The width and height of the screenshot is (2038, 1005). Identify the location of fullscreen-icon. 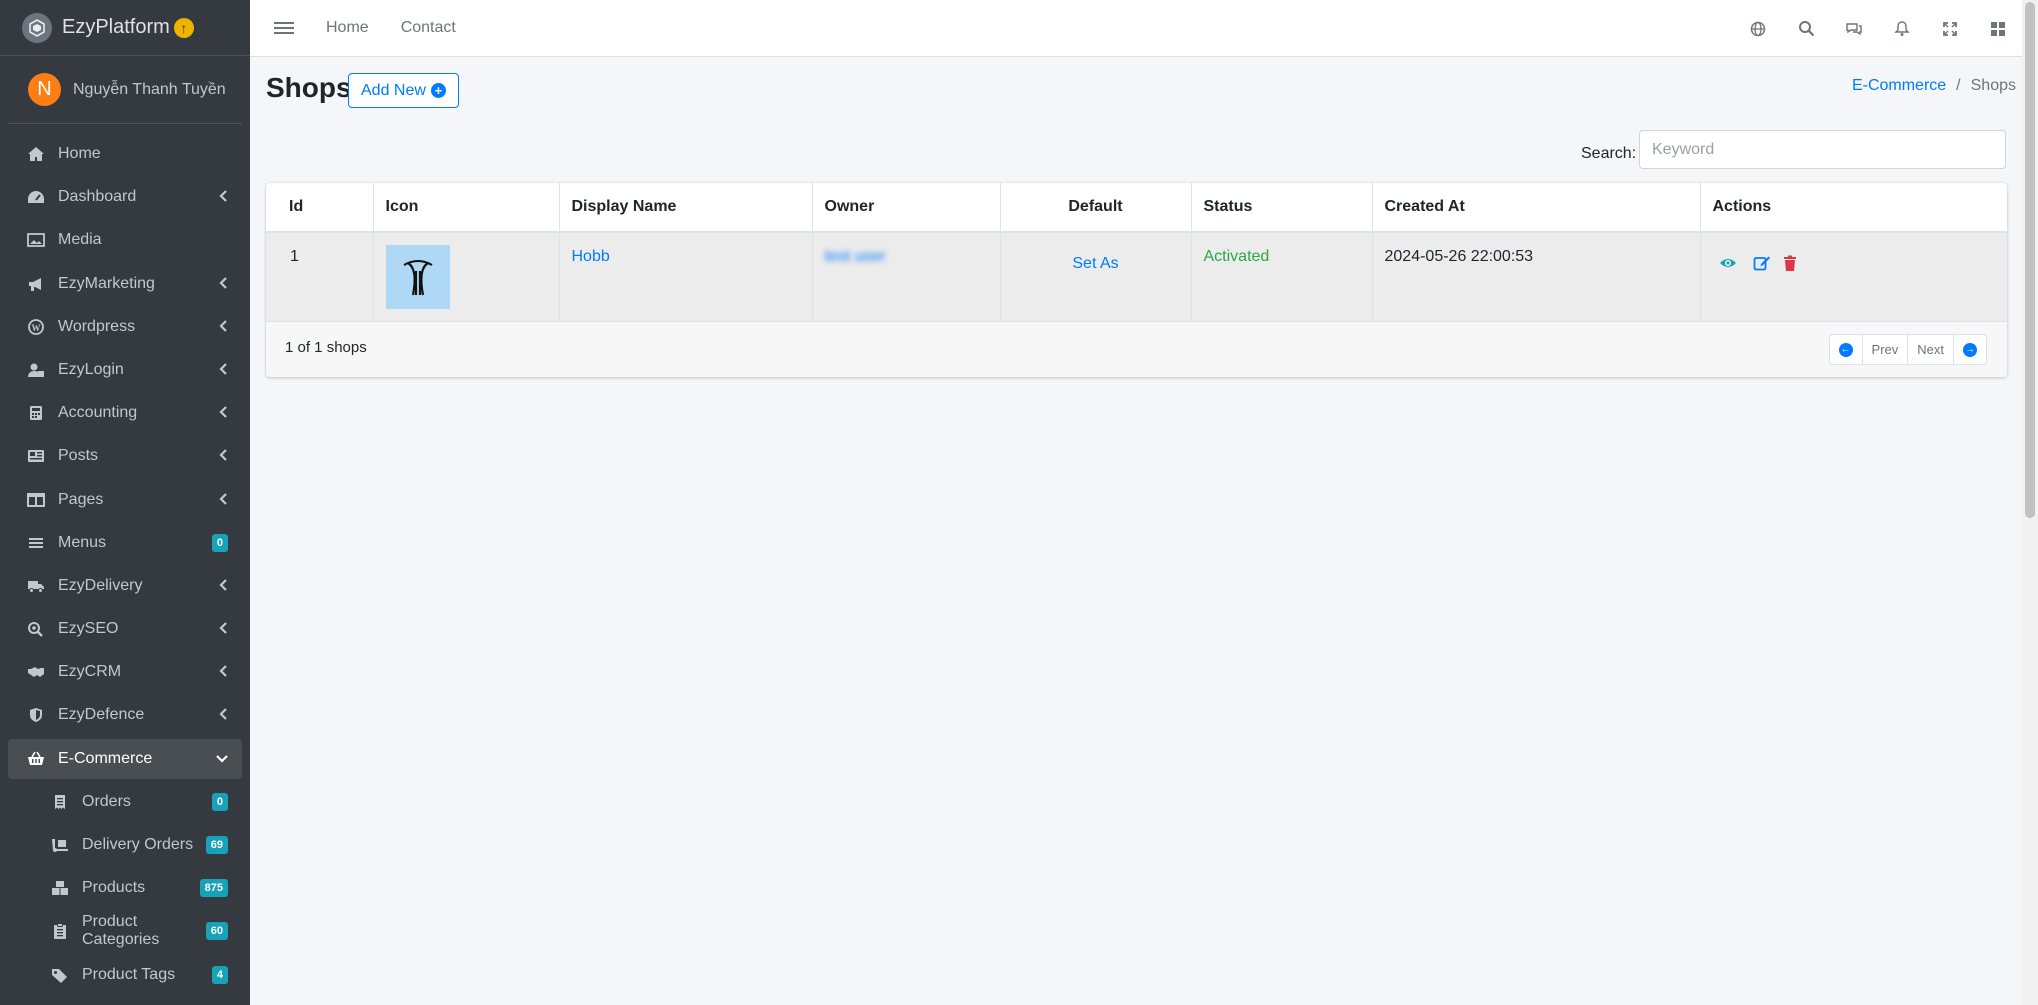
(1950, 28).